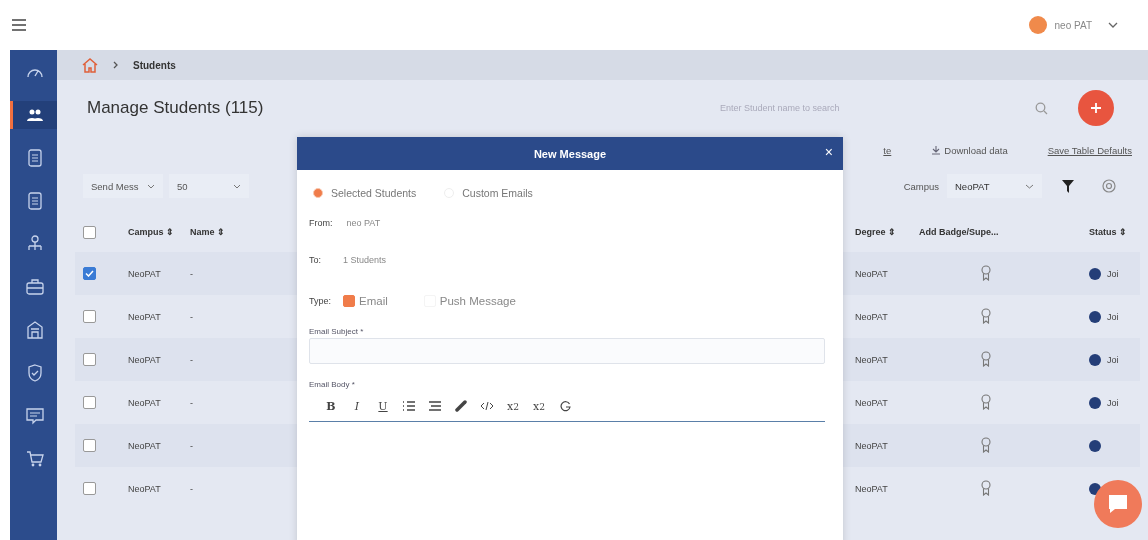 The height and width of the screenshot is (540, 1148). I want to click on filter-icon, so click(1068, 186).